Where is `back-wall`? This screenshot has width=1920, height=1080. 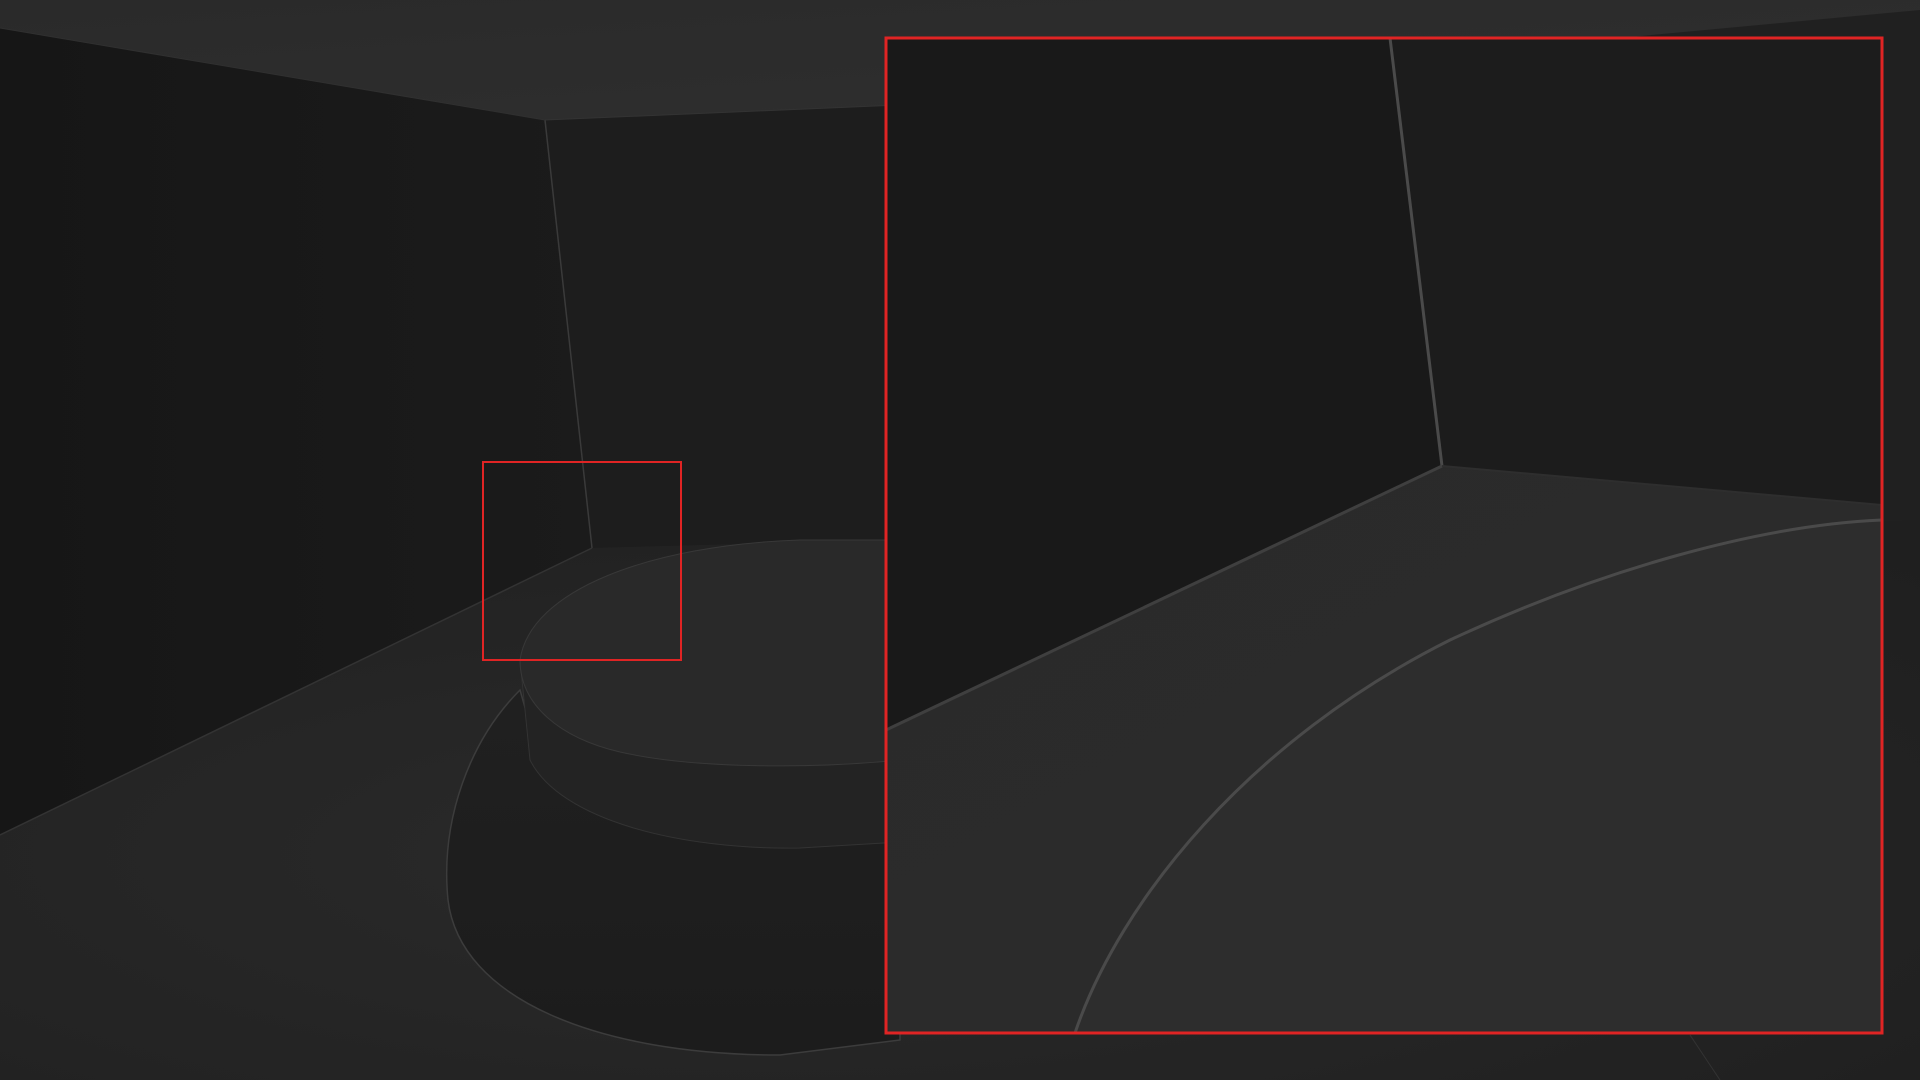
back-wall is located at coordinates (722, 326).